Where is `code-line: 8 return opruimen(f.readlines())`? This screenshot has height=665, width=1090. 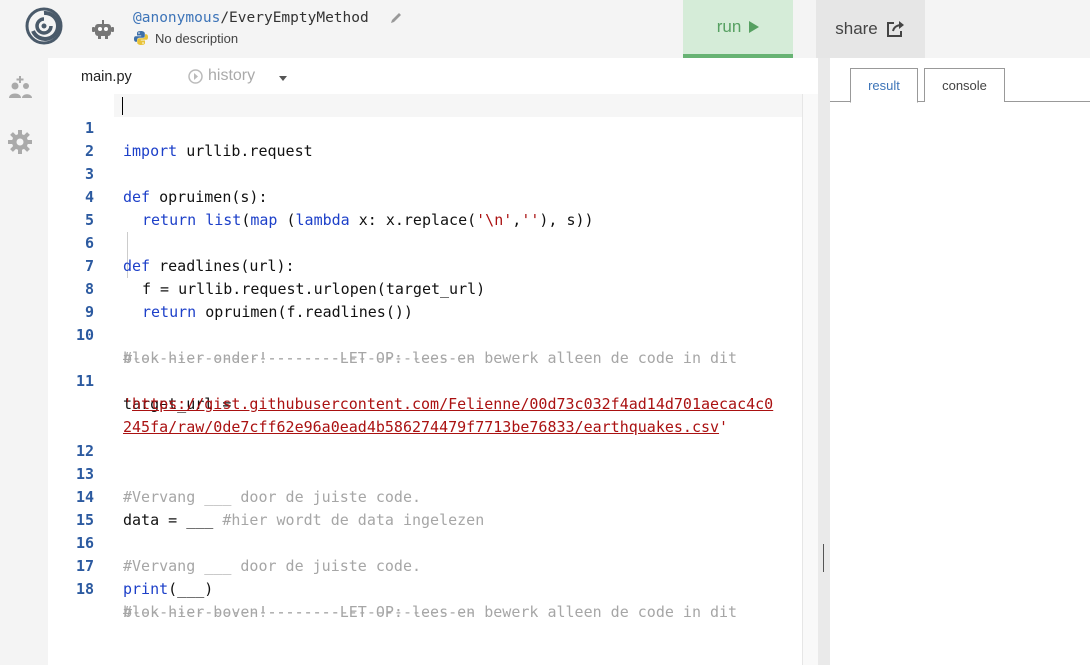
code-line: 8 return opruimen(f.readlines()) is located at coordinates (230, 288).